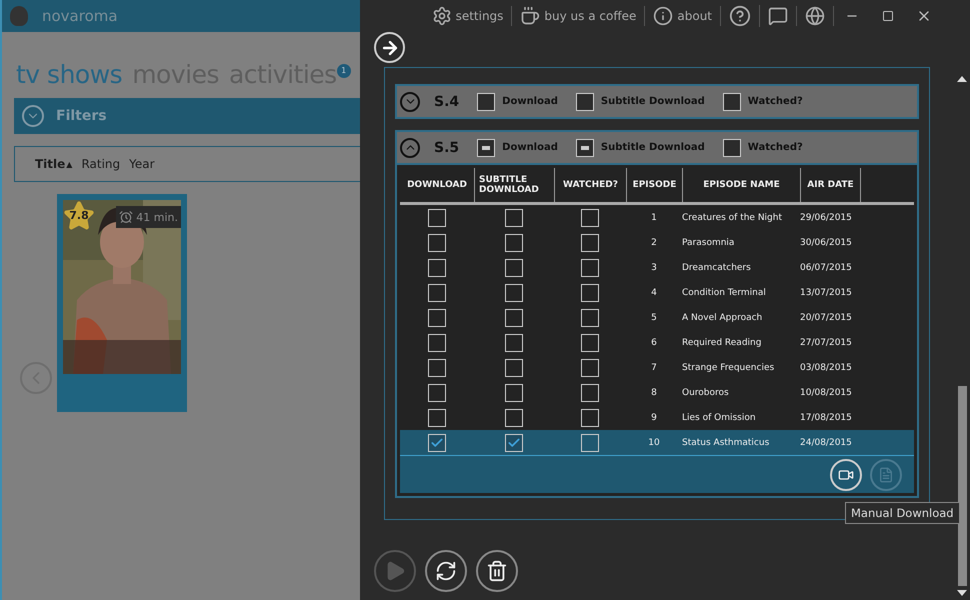 This screenshot has width=970, height=600. Describe the element at coordinates (657, 317) in the screenshot. I see `episode-row: 5 A Novel Approach 20/07/2015` at that location.